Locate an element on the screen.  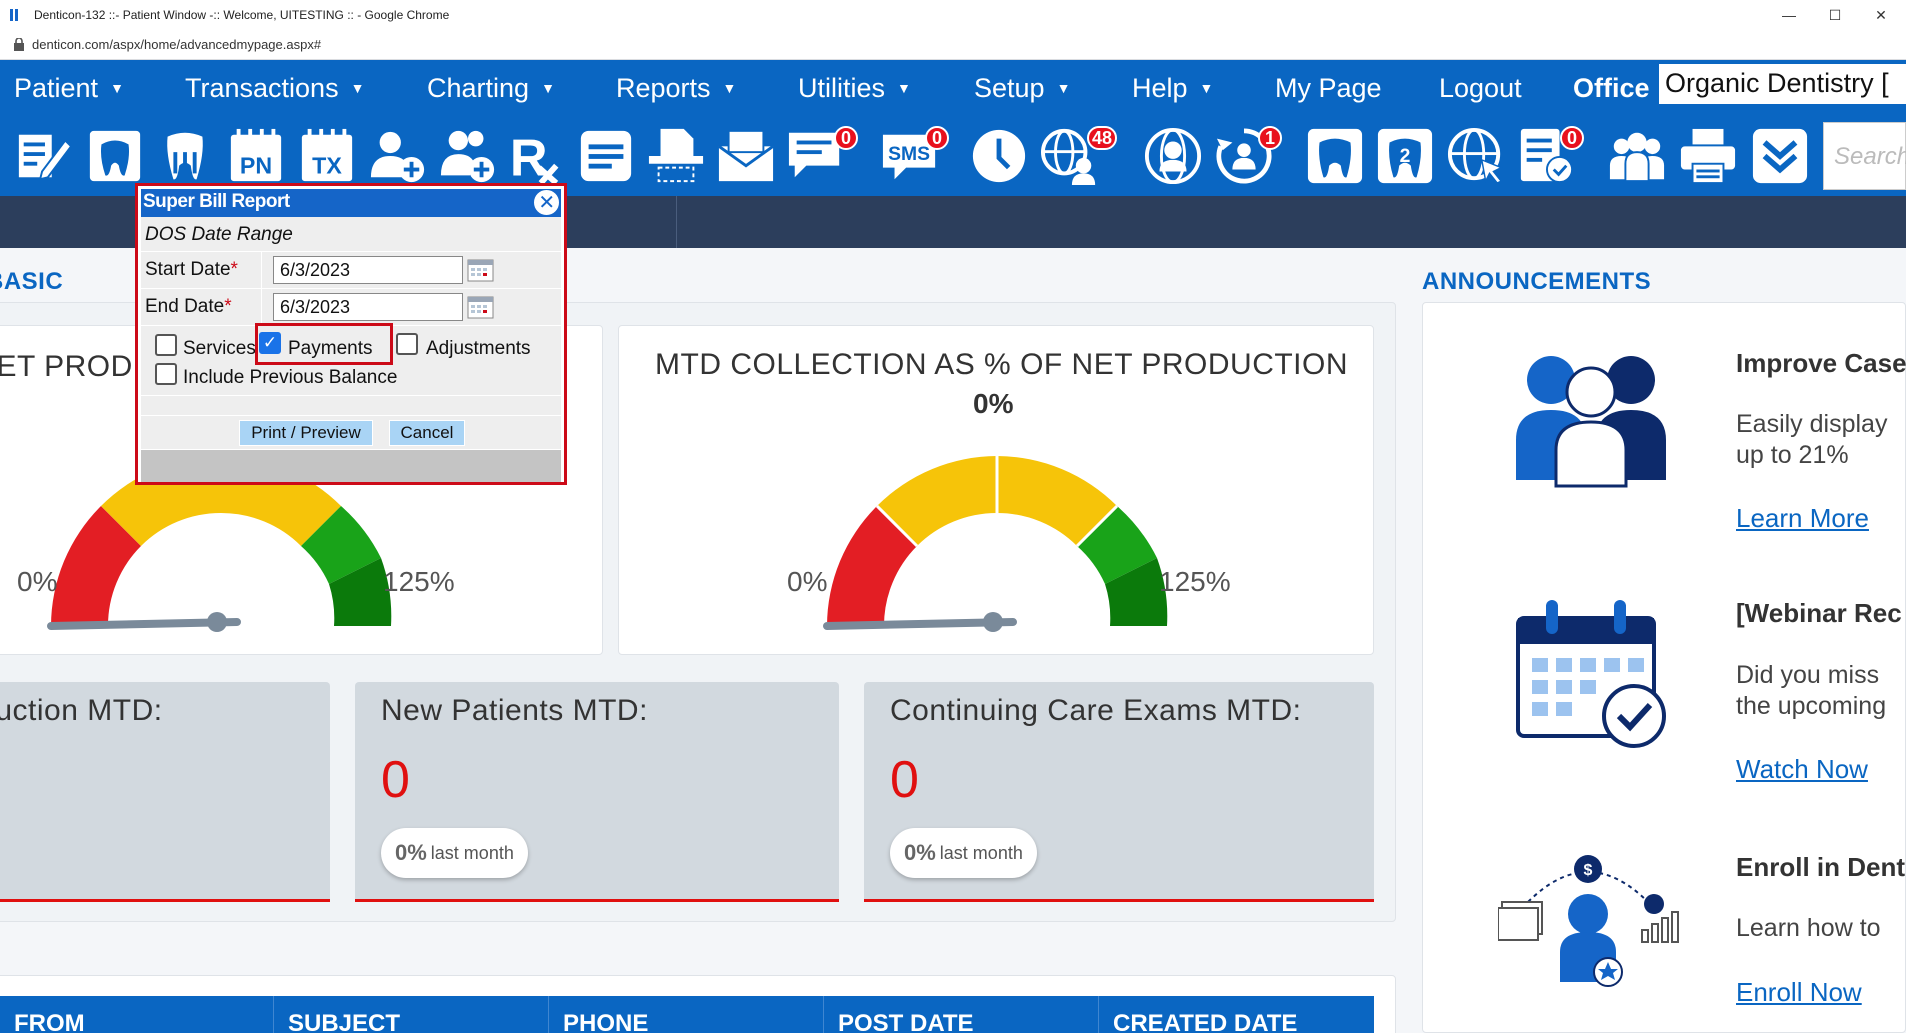
office-selector: Organic Dentistry [ is located at coordinates (1782, 84).